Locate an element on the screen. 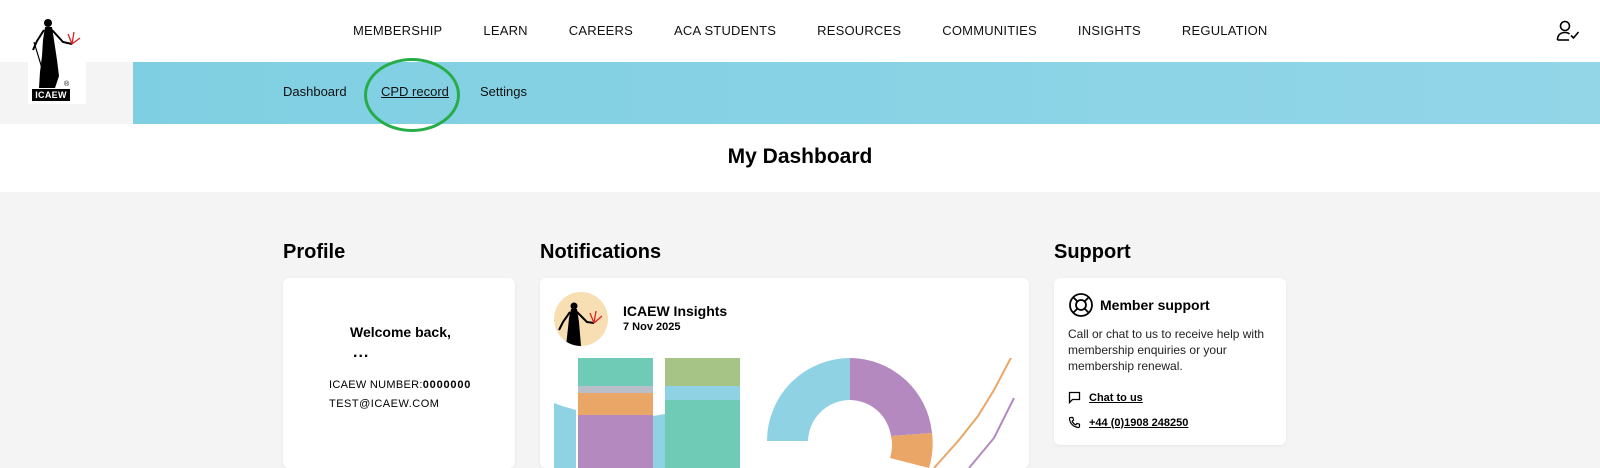  icaew-logo: ® ICAEW is located at coordinates (57, 60).